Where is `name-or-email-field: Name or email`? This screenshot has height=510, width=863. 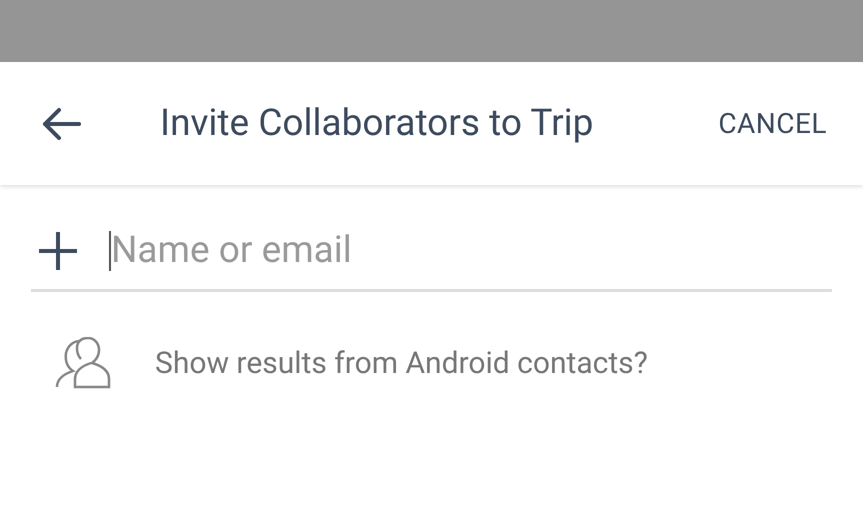
name-or-email-field: Name or email is located at coordinates (470, 251).